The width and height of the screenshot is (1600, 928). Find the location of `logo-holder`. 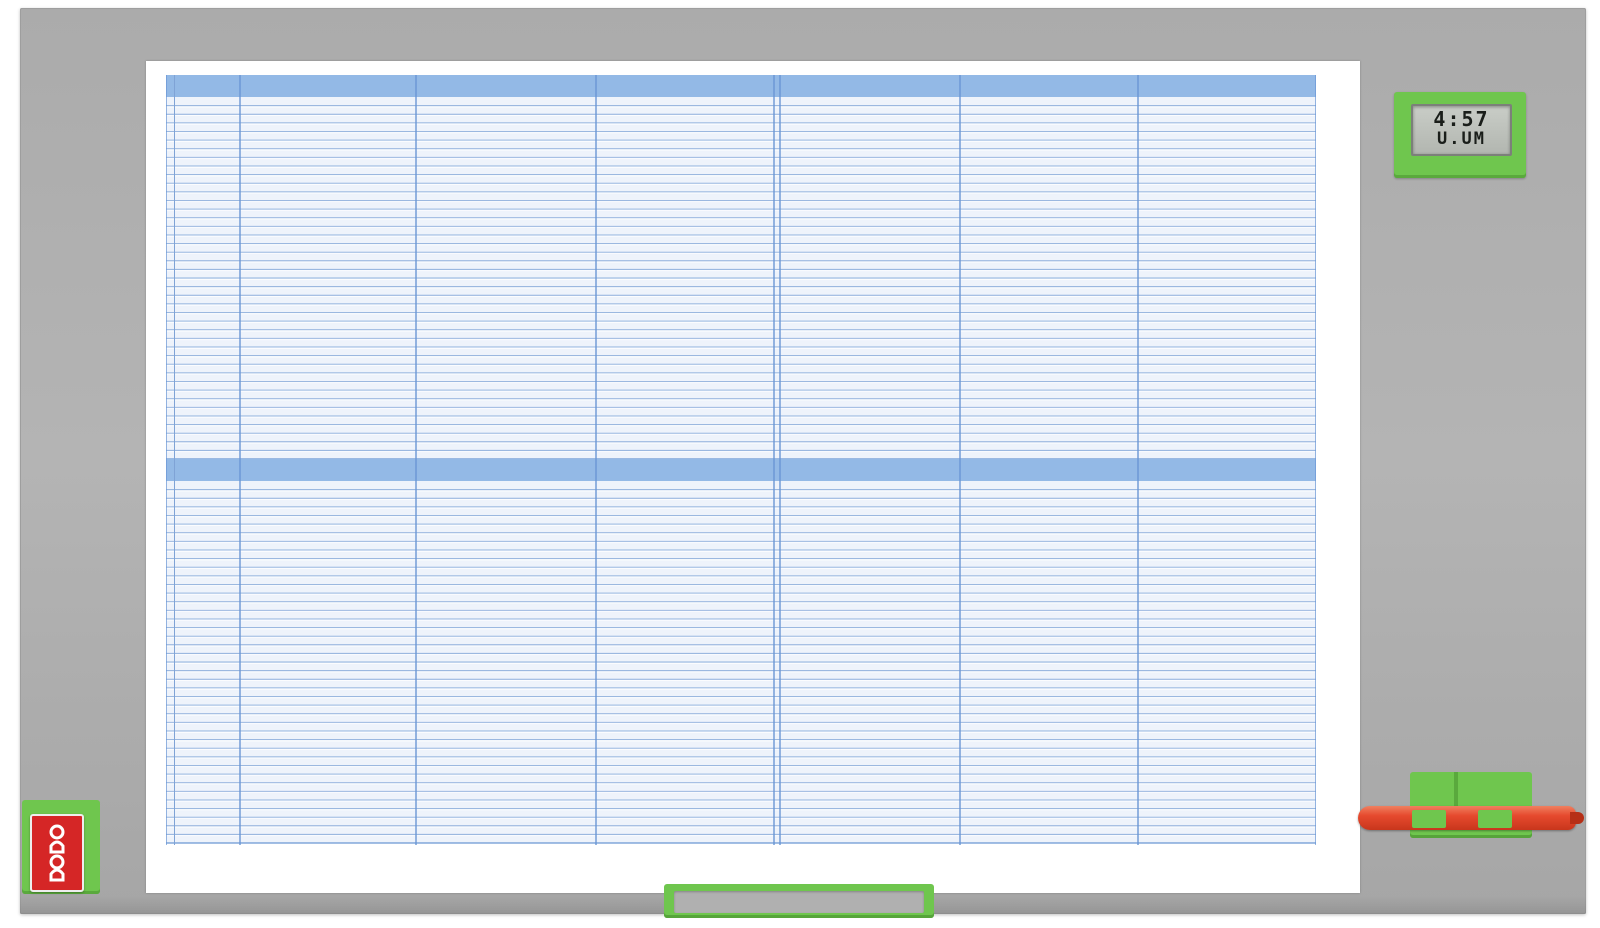

logo-holder is located at coordinates (61, 847).